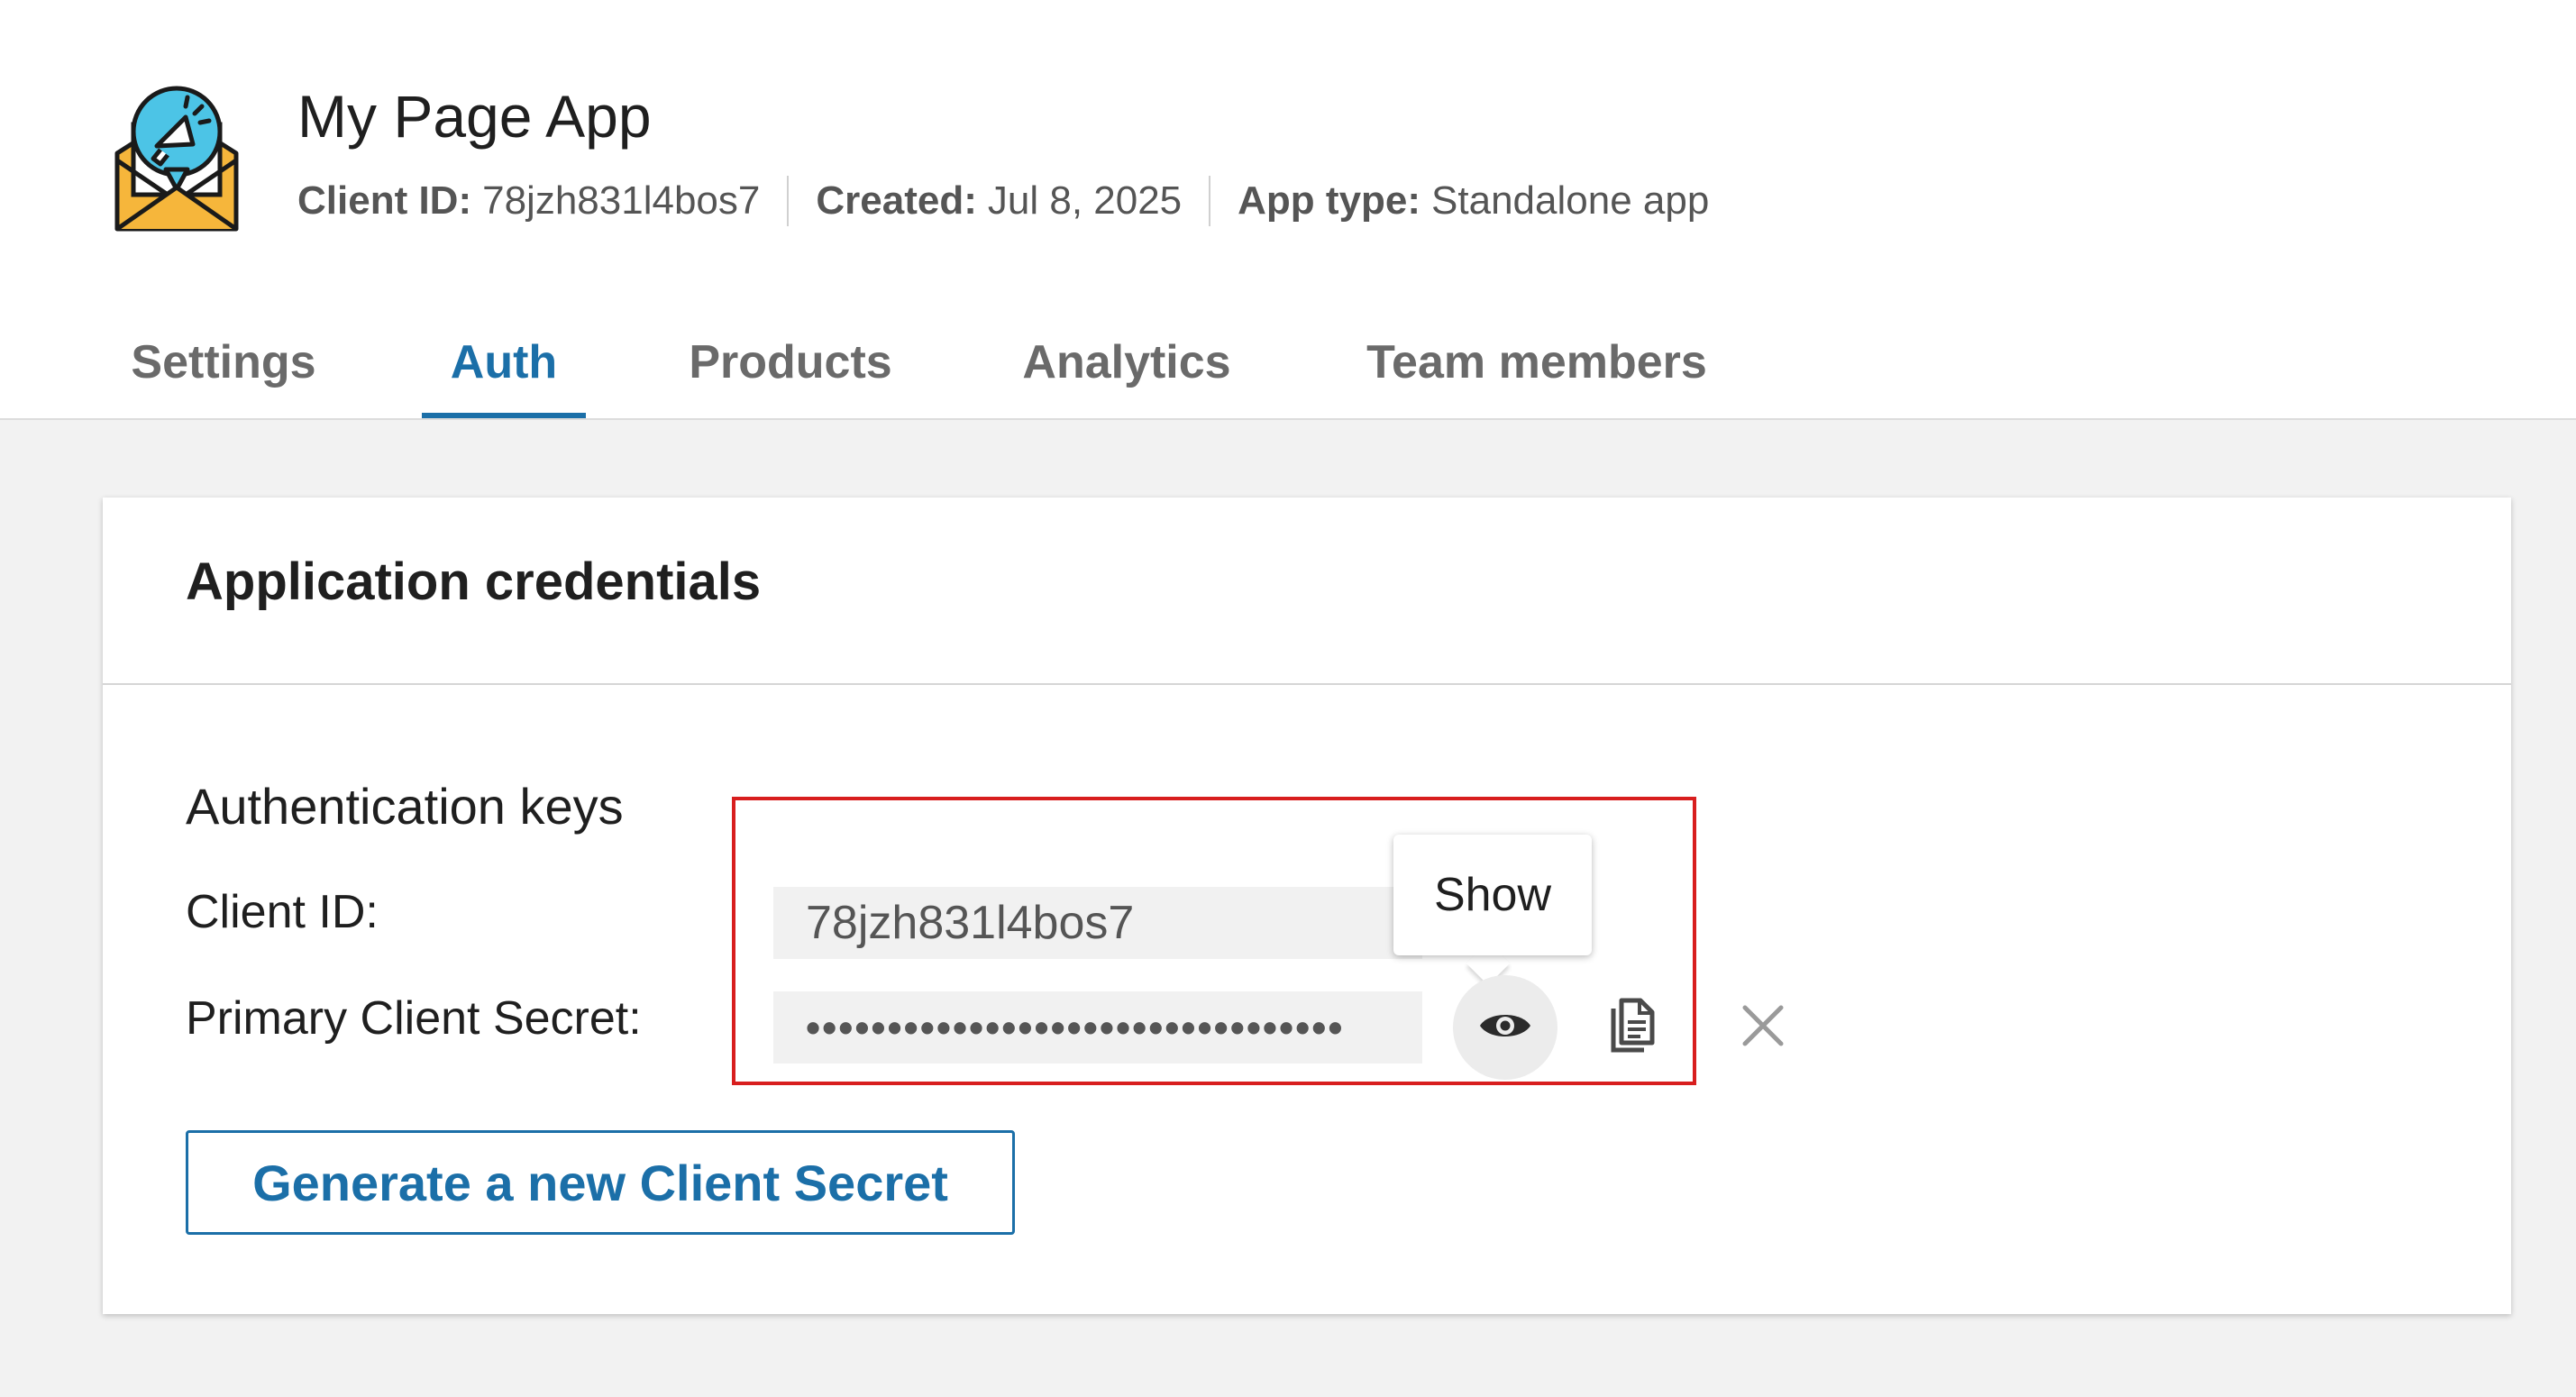  What do you see at coordinates (1329, 200) in the screenshot?
I see `meta-app-type-label: App type:` at bounding box center [1329, 200].